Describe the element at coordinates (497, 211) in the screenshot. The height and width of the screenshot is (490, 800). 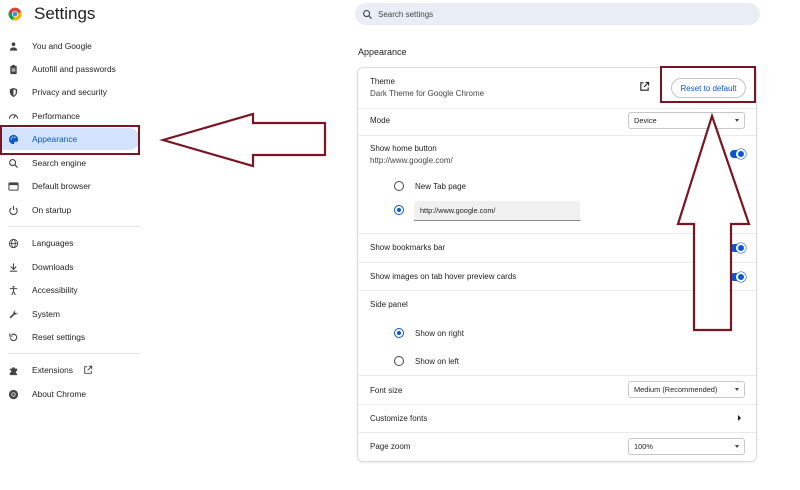
I see `home-url-input` at that location.